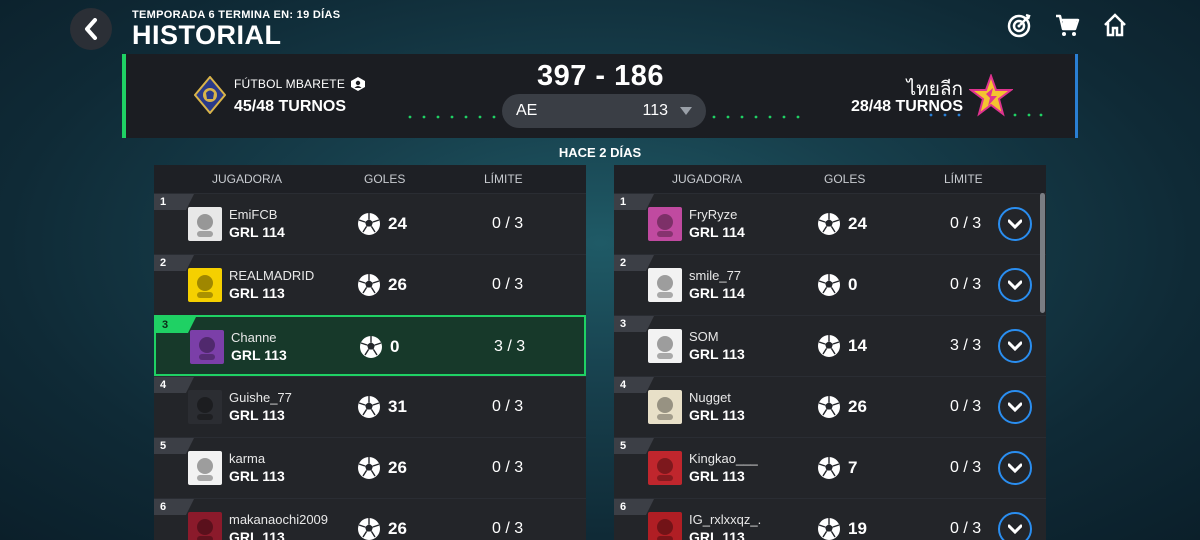  Describe the element at coordinates (665, 285) in the screenshot. I see `tottenham-badge-icon` at that location.